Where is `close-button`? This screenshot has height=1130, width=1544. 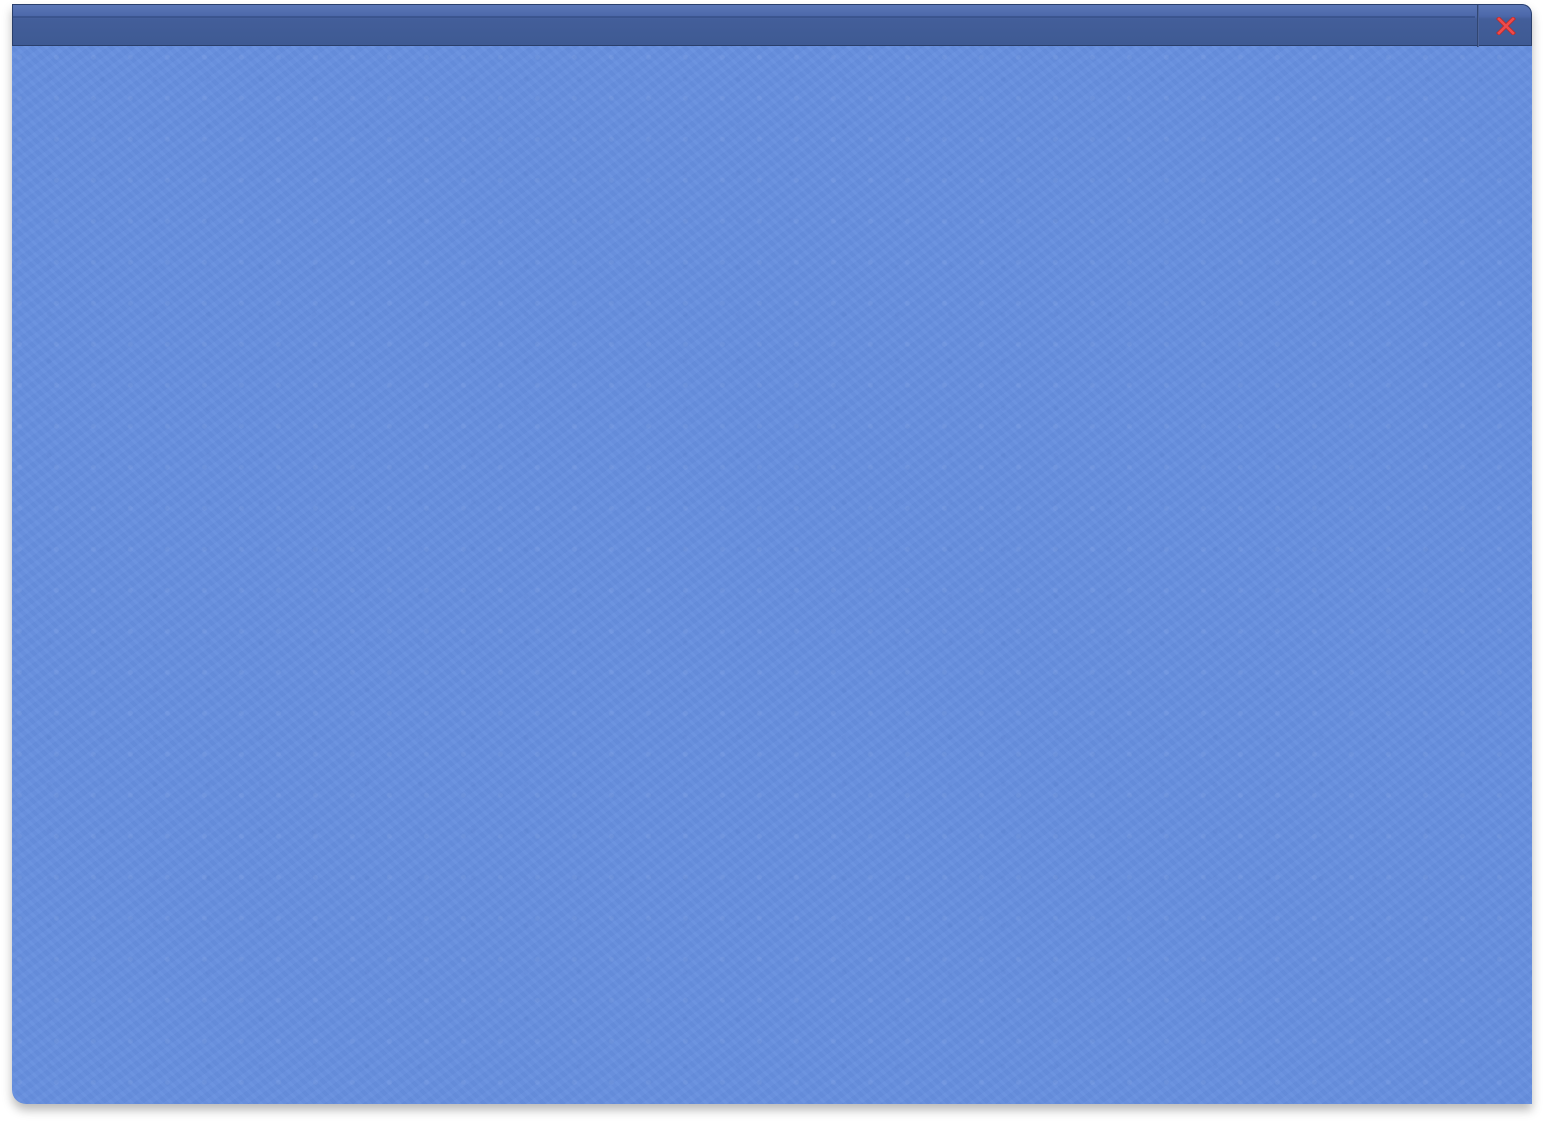 close-button is located at coordinates (1505, 26).